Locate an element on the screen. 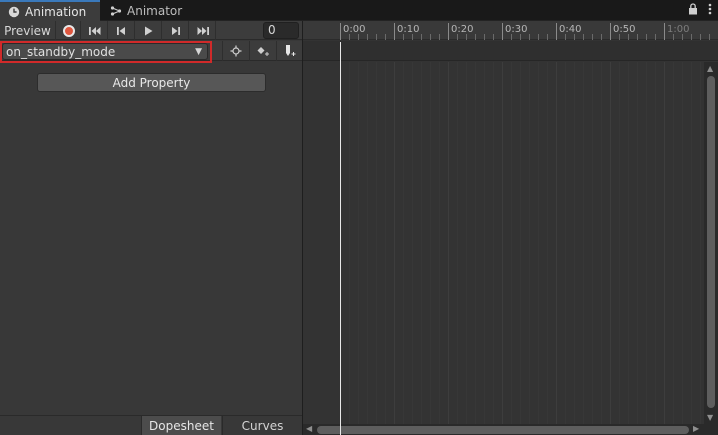 The width and height of the screenshot is (718, 435). clock-icon is located at coordinates (14, 12).